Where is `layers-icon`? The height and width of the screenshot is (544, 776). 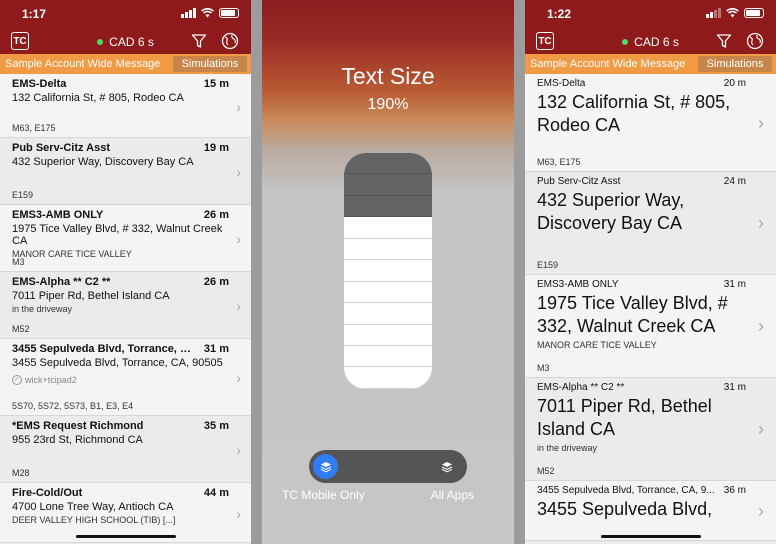 layers-icon is located at coordinates (446, 466).